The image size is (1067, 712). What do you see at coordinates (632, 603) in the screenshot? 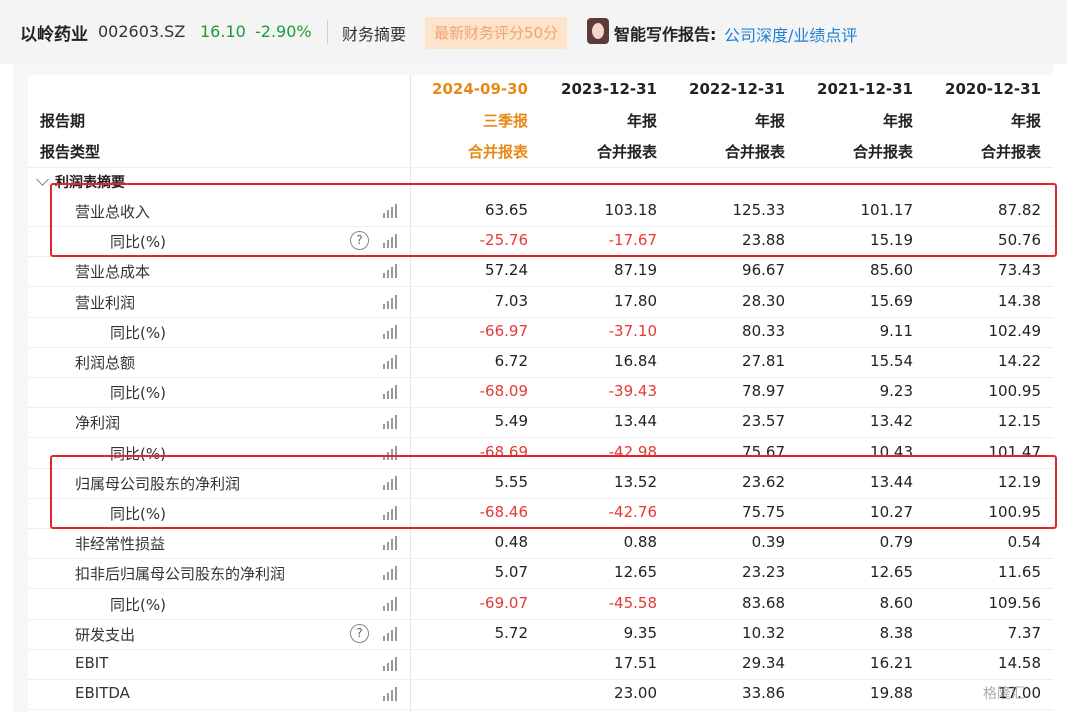
I see `table-cell: -45.58` at bounding box center [632, 603].